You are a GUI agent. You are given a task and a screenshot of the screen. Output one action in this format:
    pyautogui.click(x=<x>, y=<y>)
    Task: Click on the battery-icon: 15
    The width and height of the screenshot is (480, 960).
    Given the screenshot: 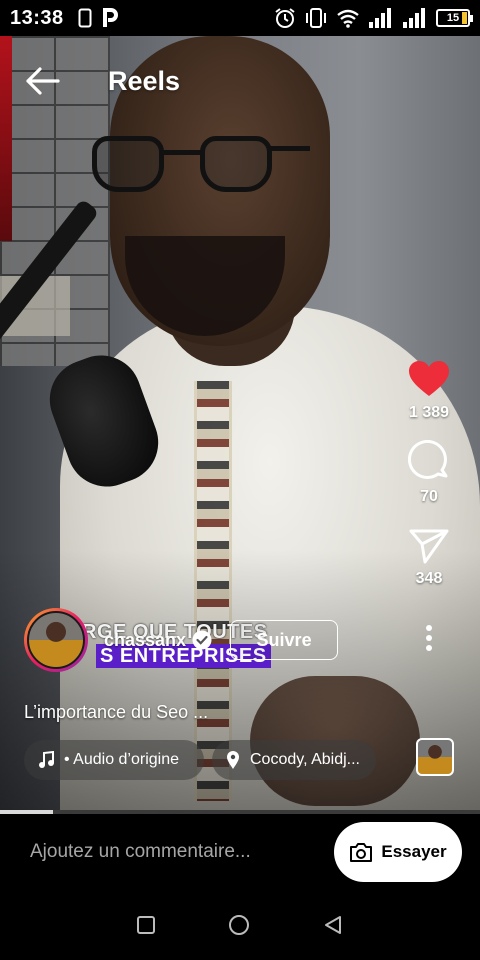 What is the action you would take?
    pyautogui.click(x=454, y=18)
    